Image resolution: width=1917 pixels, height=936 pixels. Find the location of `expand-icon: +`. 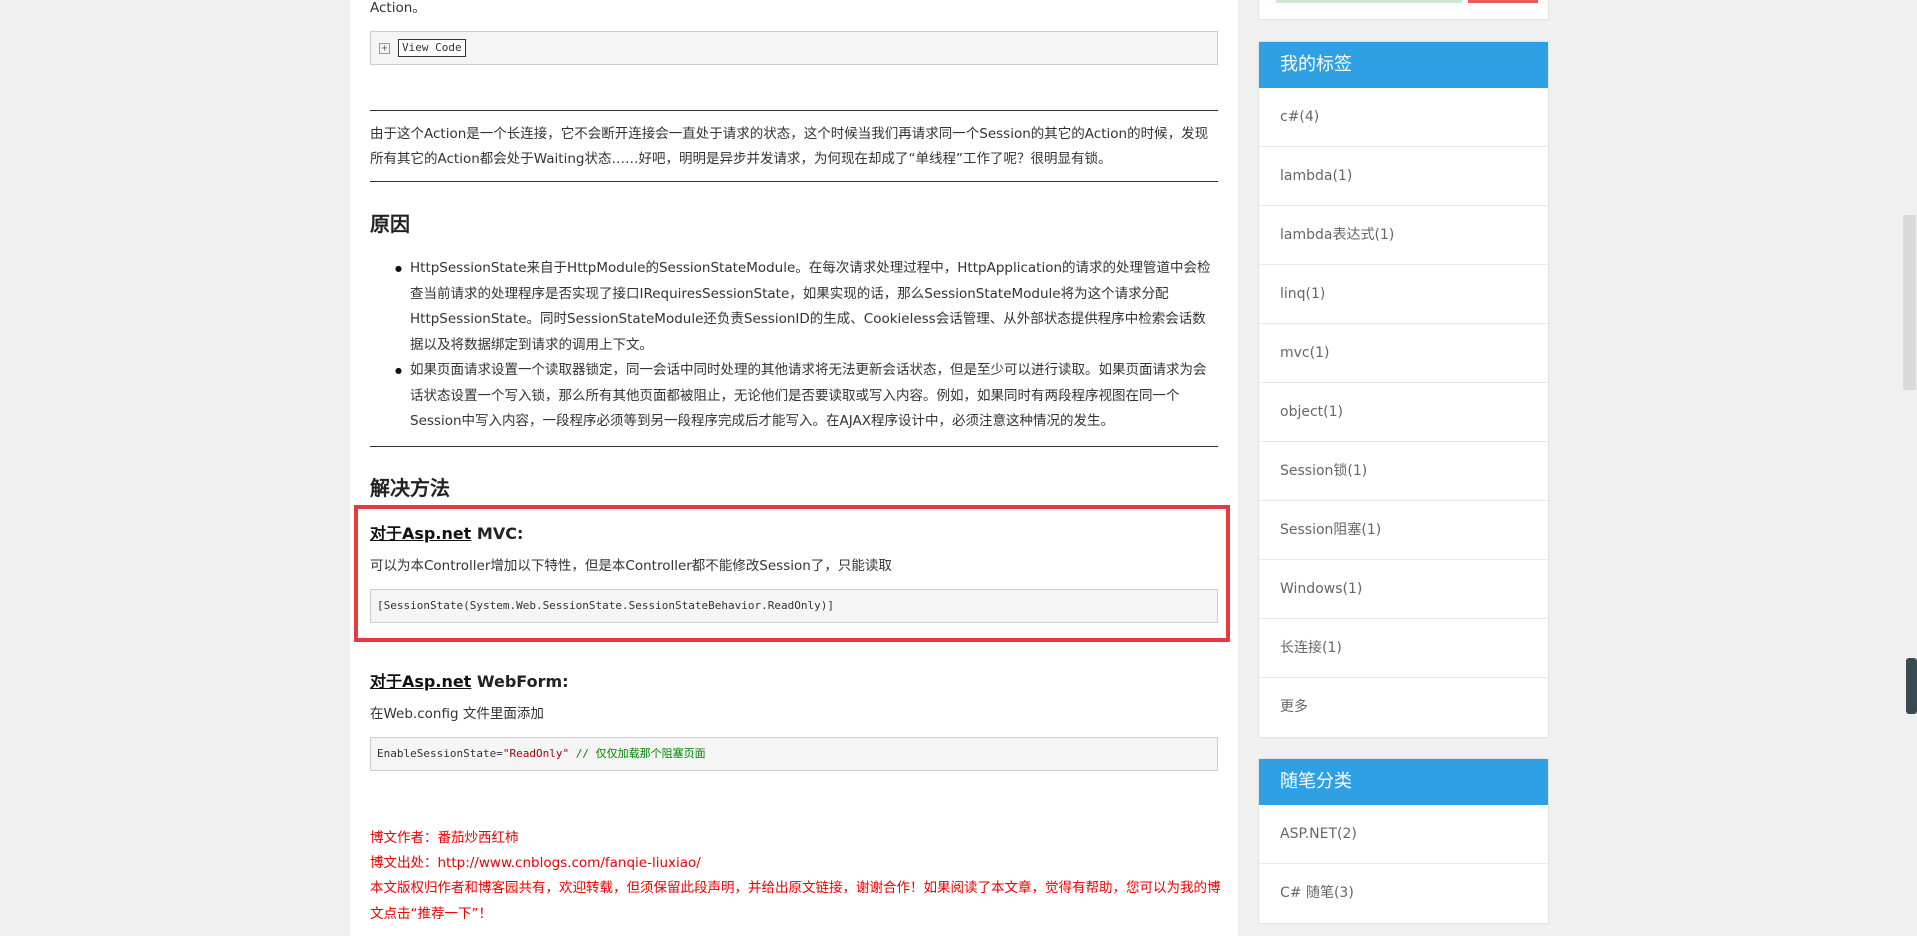

expand-icon: + is located at coordinates (384, 48).